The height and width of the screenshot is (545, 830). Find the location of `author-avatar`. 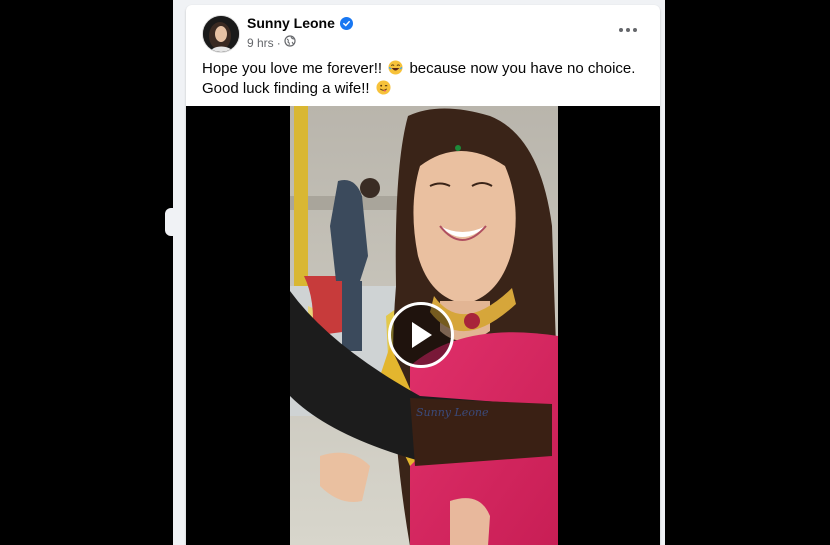

author-avatar is located at coordinates (221, 34).